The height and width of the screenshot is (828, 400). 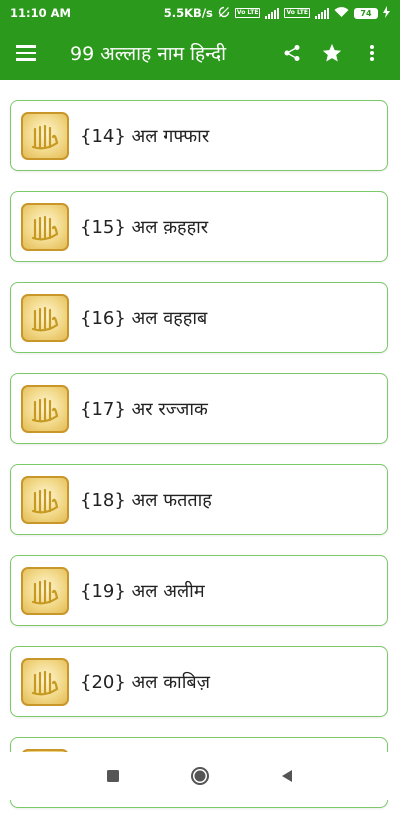 What do you see at coordinates (28, 53) in the screenshot?
I see `menu-icon` at bounding box center [28, 53].